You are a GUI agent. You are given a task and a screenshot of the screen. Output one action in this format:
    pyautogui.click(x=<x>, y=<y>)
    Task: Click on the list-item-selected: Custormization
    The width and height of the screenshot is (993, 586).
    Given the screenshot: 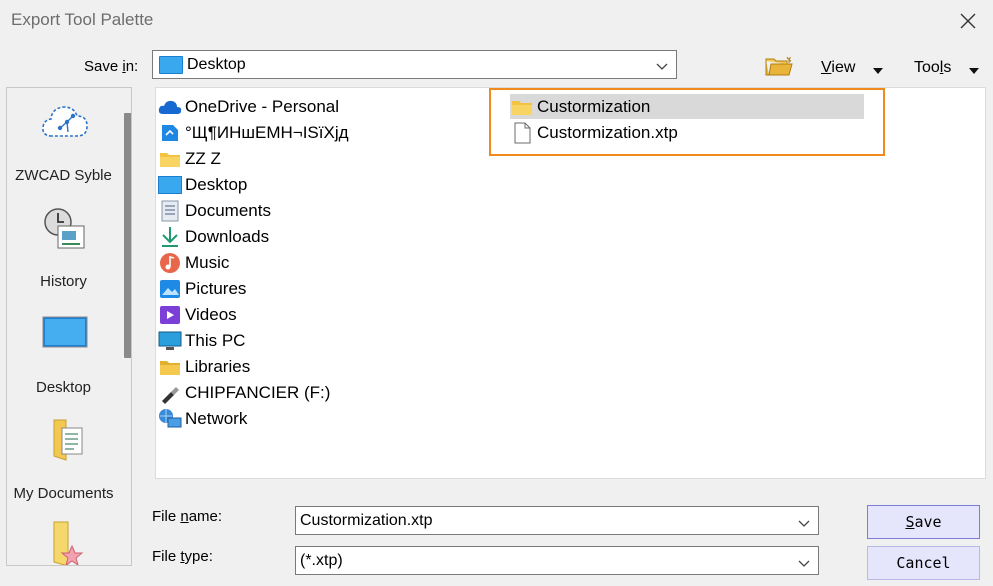 What is the action you would take?
    pyautogui.click(x=580, y=107)
    